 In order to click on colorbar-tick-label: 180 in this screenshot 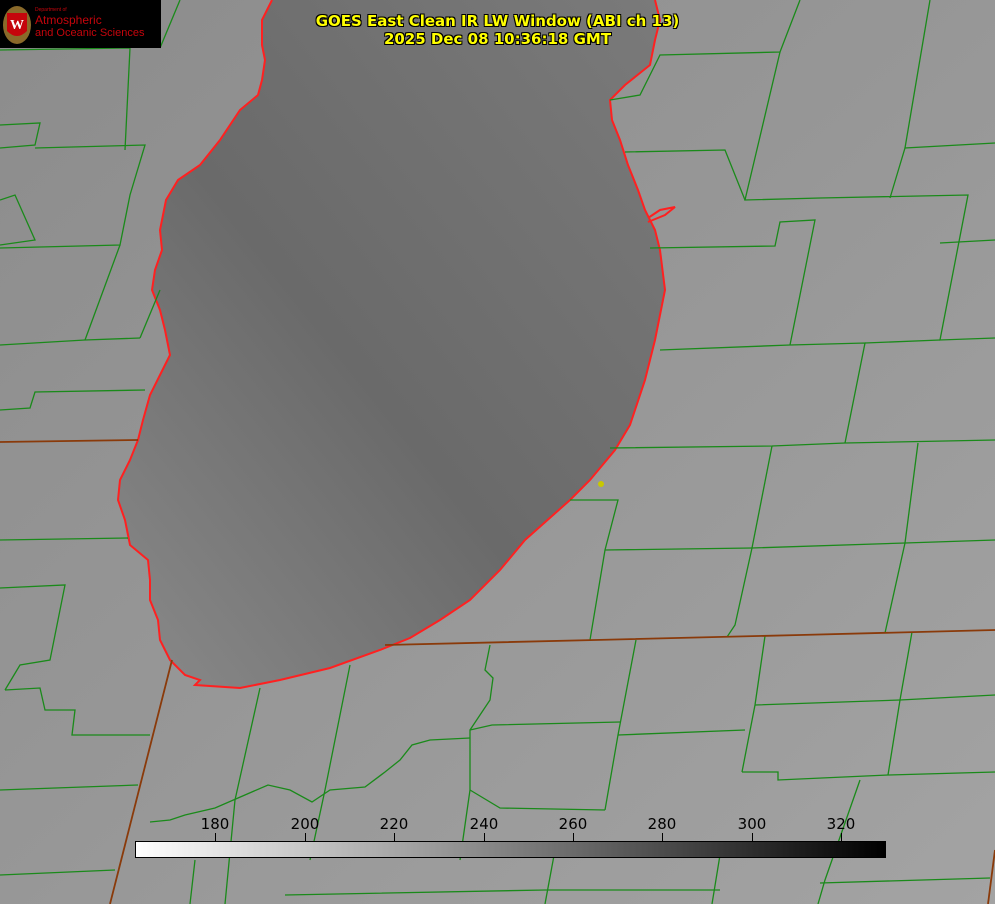, I will do `click(215, 824)`.